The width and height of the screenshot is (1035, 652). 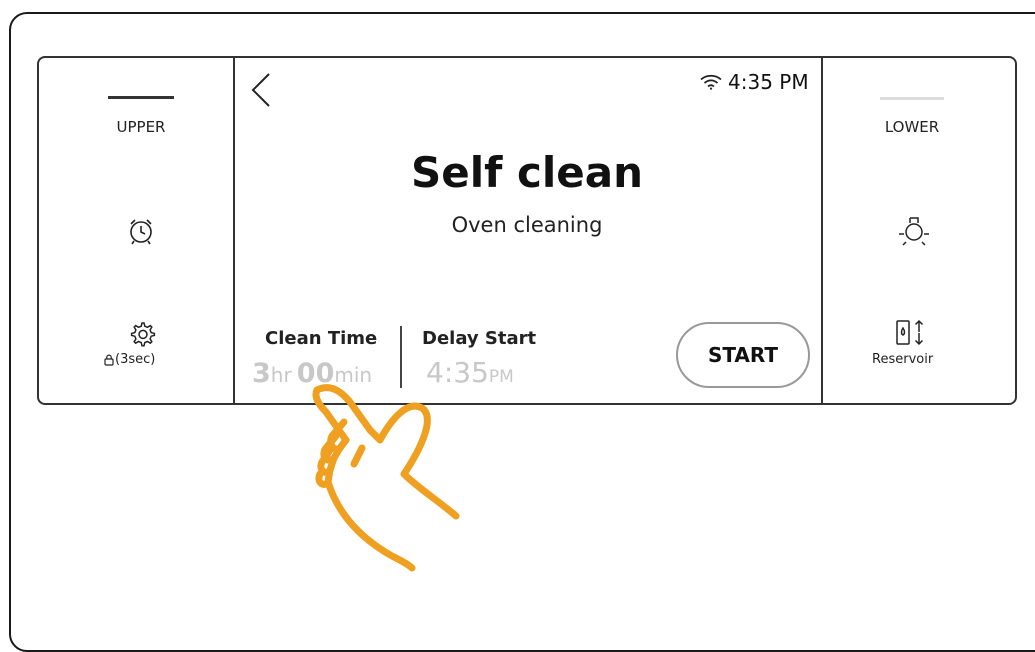 I want to click on wifi-icon, so click(x=711, y=82).